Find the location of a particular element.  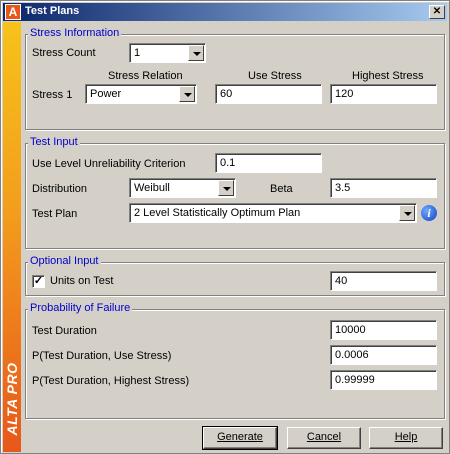

units-on-test-checkbox: ✓ is located at coordinates (38, 281).